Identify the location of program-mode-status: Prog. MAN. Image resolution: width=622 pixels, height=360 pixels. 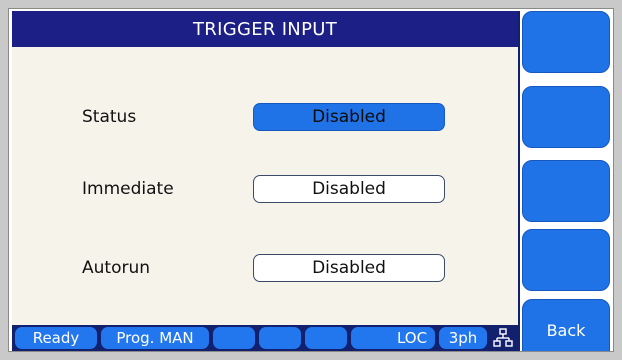
(155, 338).